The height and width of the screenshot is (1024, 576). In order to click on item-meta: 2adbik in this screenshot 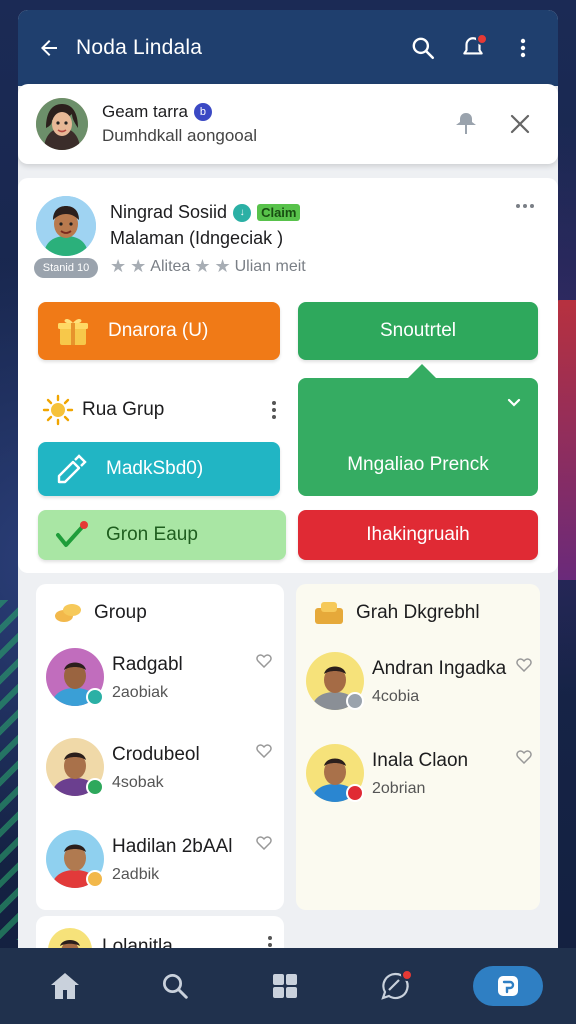, I will do `click(136, 874)`.